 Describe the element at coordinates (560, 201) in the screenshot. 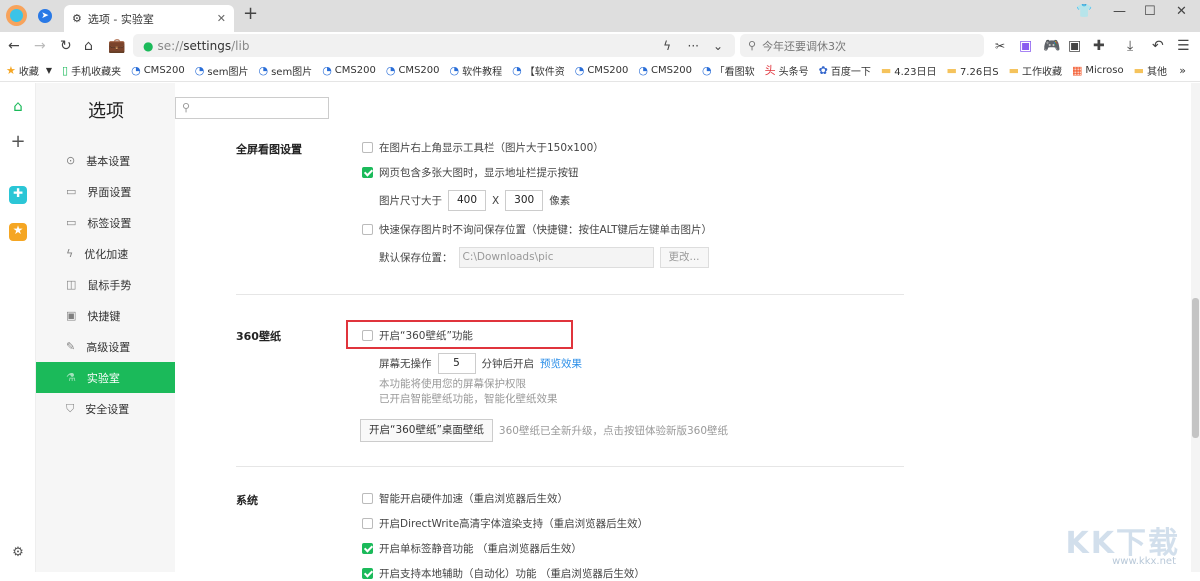

I see `unit-label: 像素` at that location.